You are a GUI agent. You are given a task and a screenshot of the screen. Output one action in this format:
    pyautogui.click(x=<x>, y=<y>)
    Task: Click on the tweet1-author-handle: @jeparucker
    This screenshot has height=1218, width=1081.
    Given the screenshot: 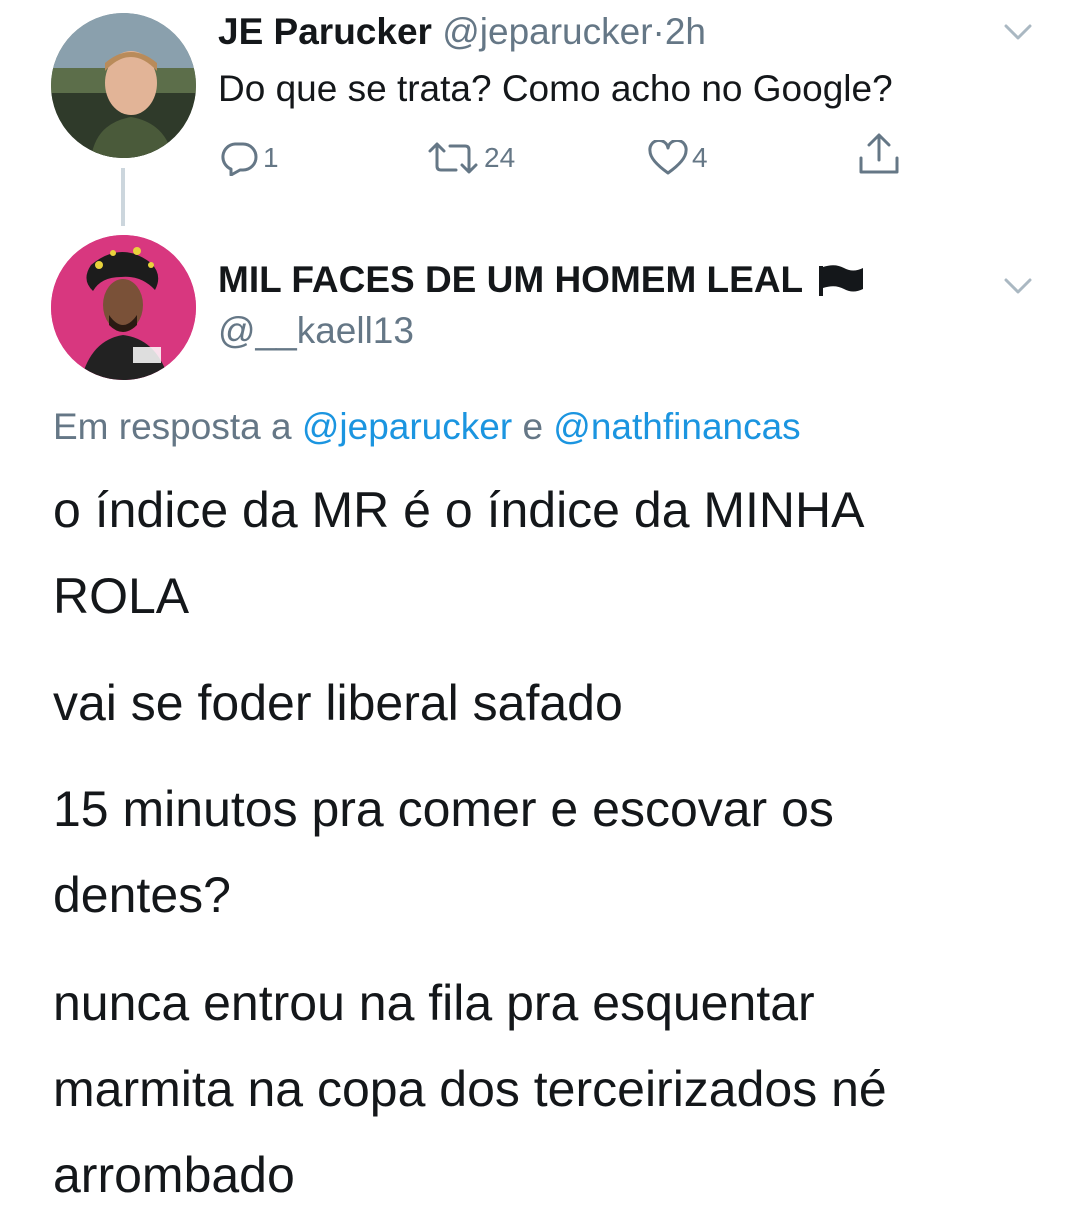 What is the action you would take?
    pyautogui.click(x=547, y=31)
    